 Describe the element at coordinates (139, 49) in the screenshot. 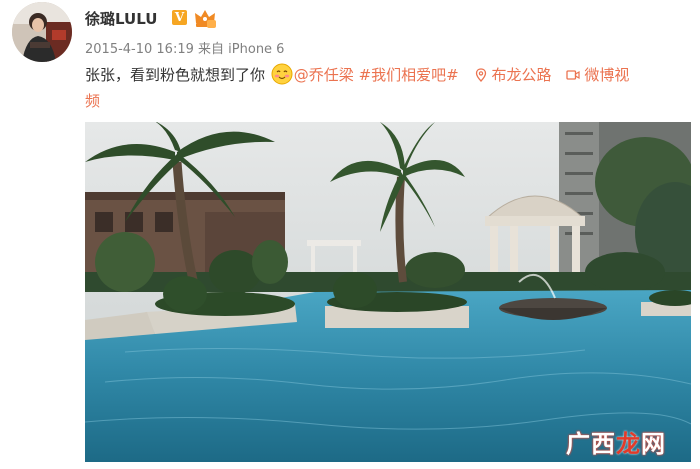

I see `post-timestamp-link: 2015-4-10 16:19` at that location.